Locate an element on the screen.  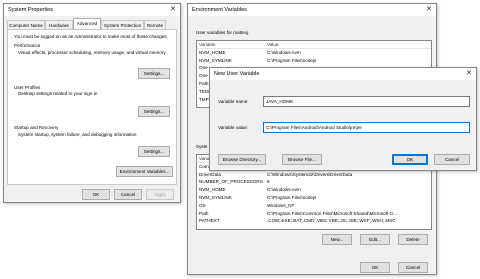
system-properties-titlebar: System Properties ✕ is located at coordinates (92, 10).